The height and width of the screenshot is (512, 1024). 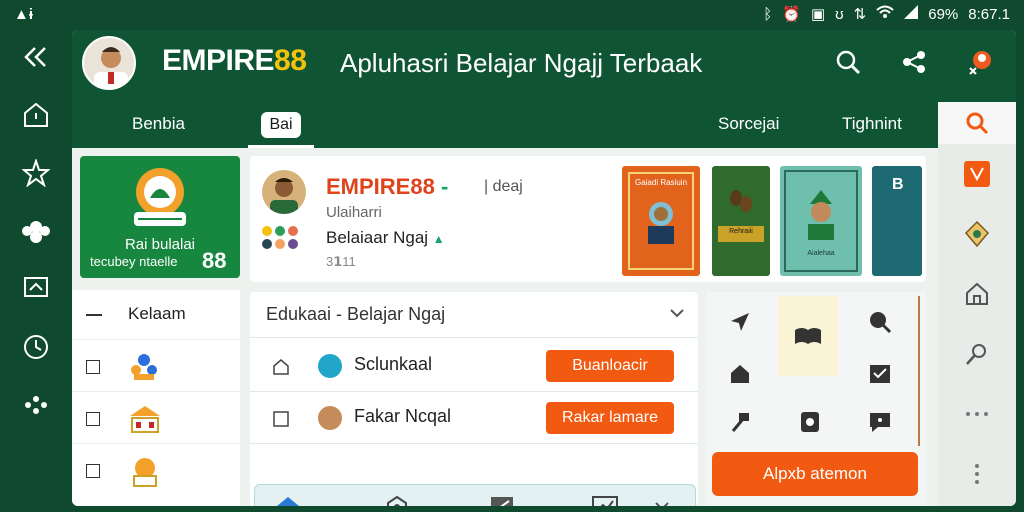 I want to click on device-button, so click(x=810, y=422).